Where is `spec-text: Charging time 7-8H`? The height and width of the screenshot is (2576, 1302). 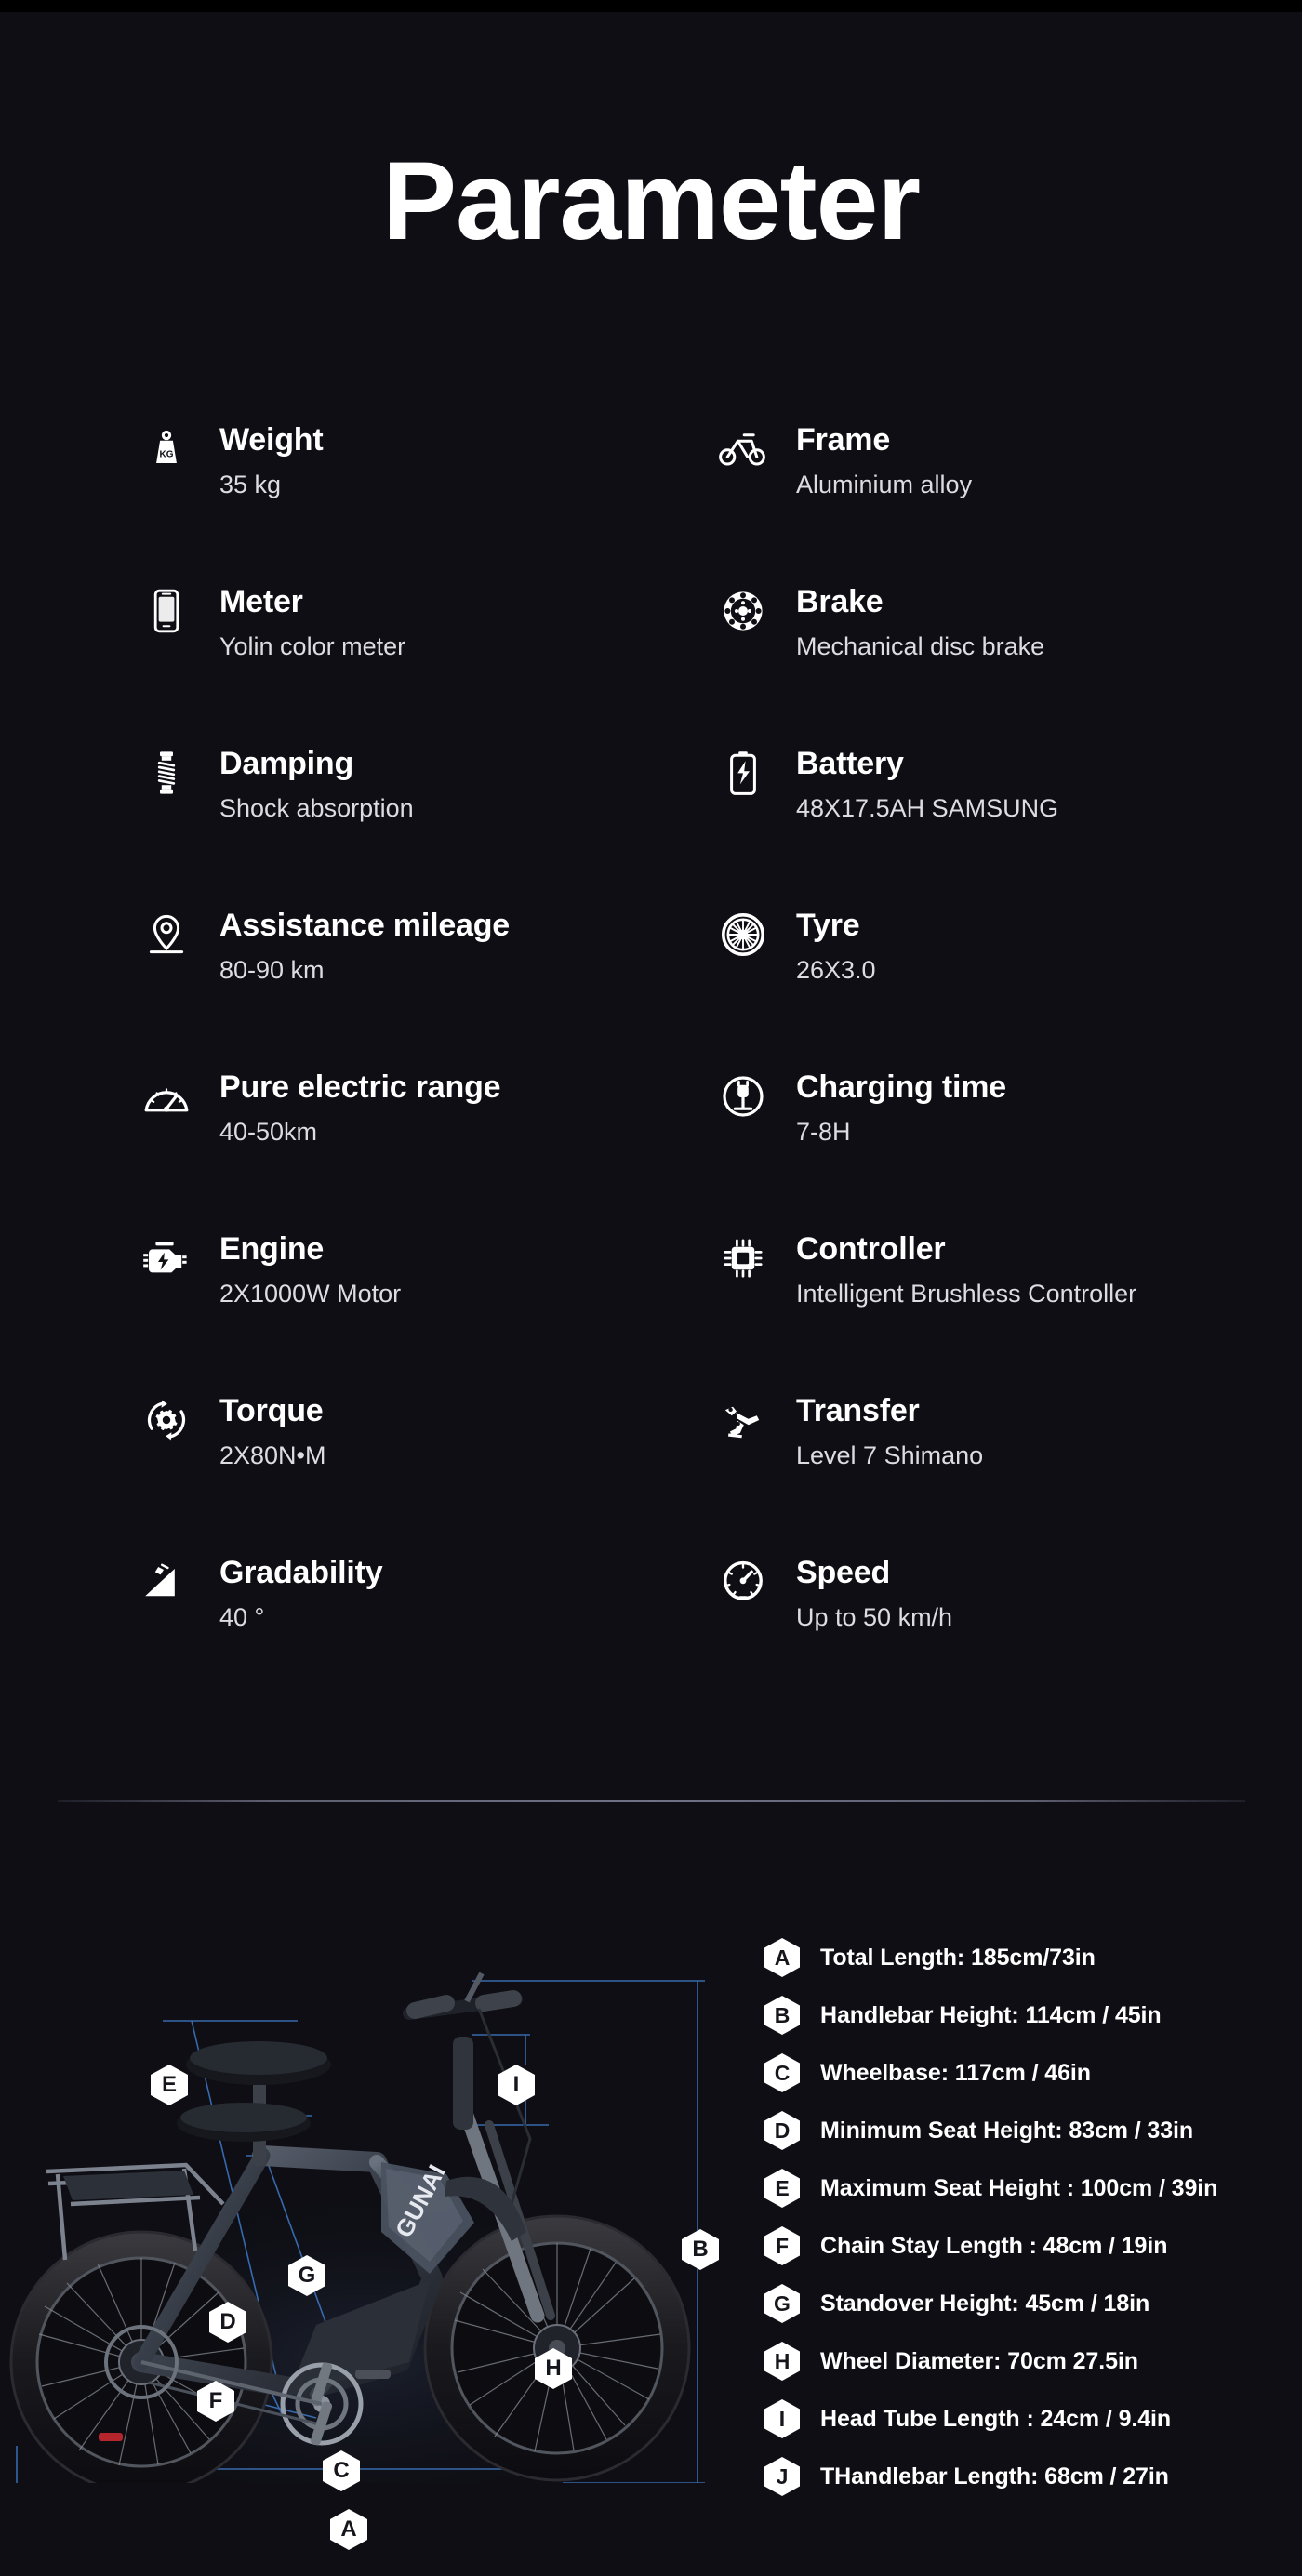 spec-text: Charging time 7-8H is located at coordinates (901, 1107).